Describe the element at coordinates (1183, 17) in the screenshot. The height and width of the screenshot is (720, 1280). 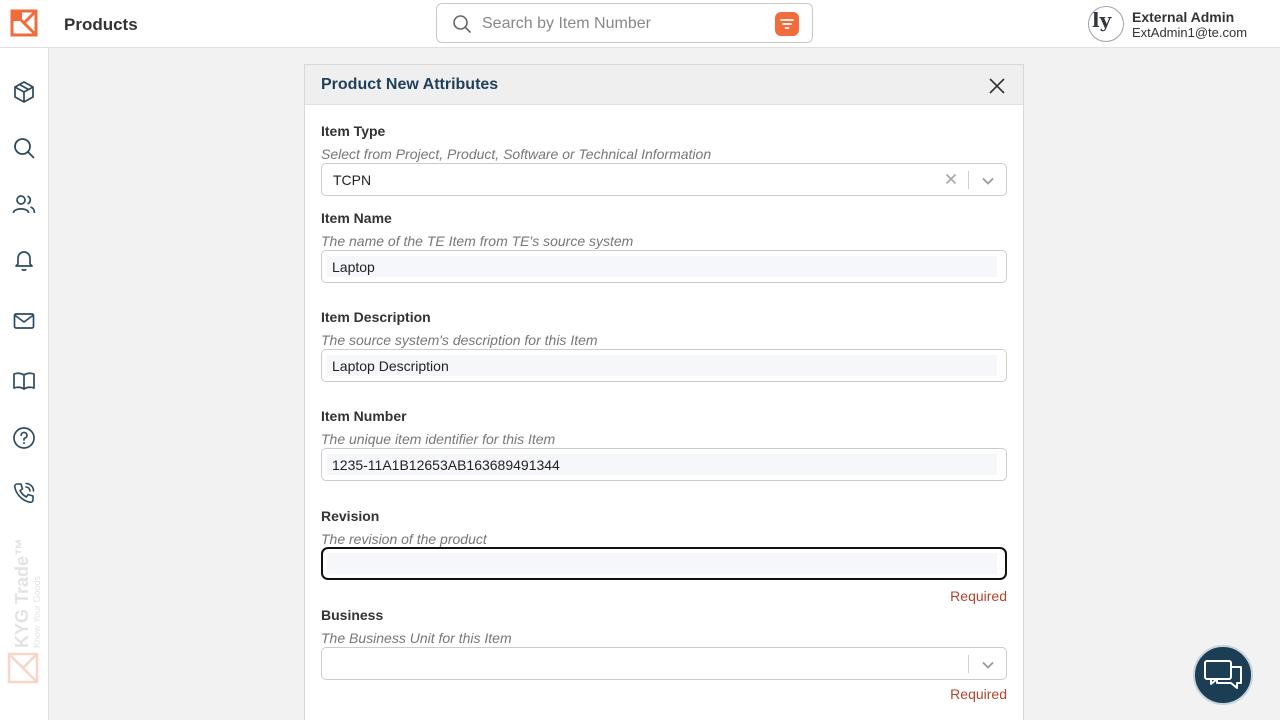
I see `user-name: External Admin` at that location.